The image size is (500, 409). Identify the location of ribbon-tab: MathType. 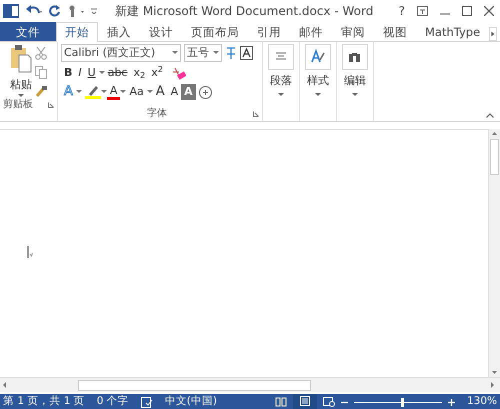
(453, 31).